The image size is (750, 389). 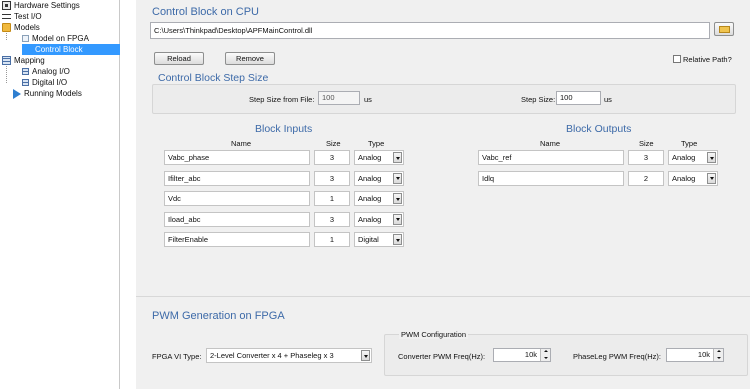 What do you see at coordinates (25, 71) in the screenshot?
I see `analog-io-icon` at bounding box center [25, 71].